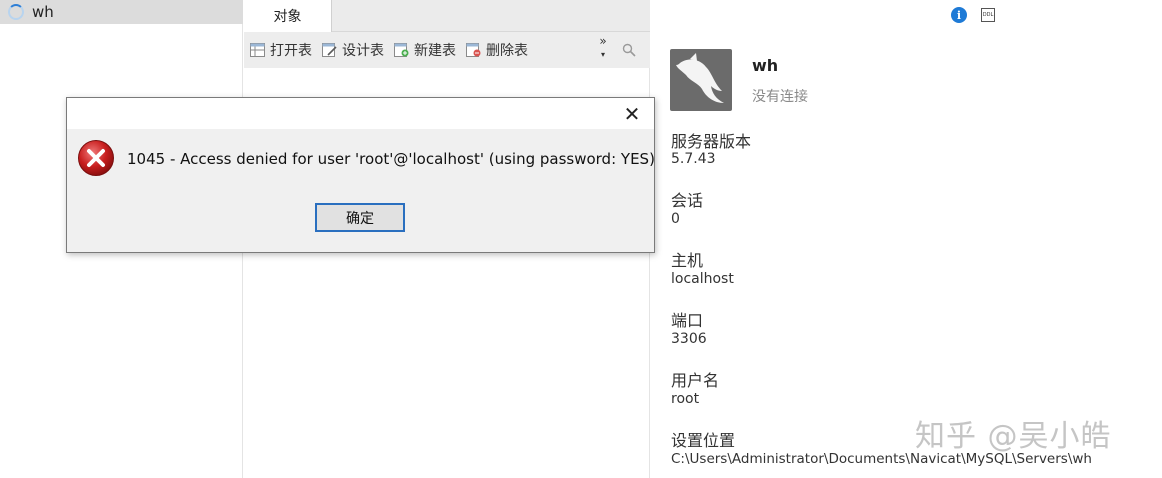 The width and height of the screenshot is (1162, 478). I want to click on watermark: 知乎 @吴小皓, so click(1013, 436).